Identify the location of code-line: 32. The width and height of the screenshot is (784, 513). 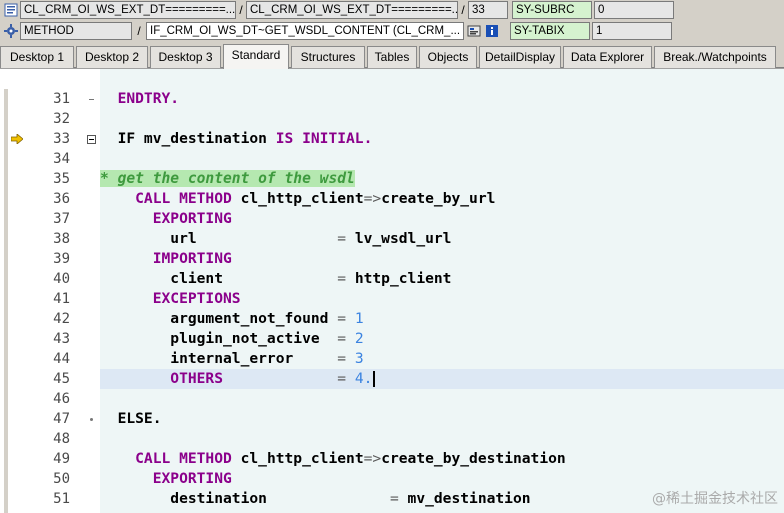
(392, 119).